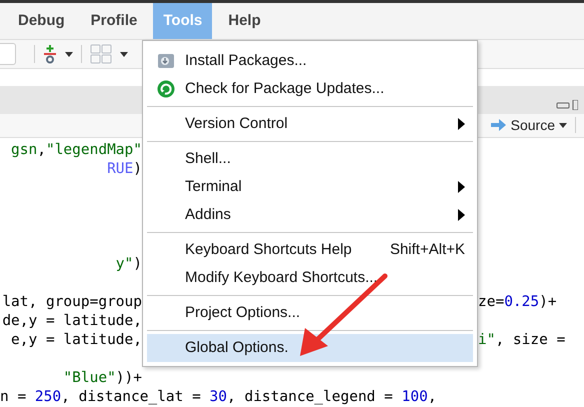  What do you see at coordinates (129, 264) in the screenshot?
I see `code-text: y")` at bounding box center [129, 264].